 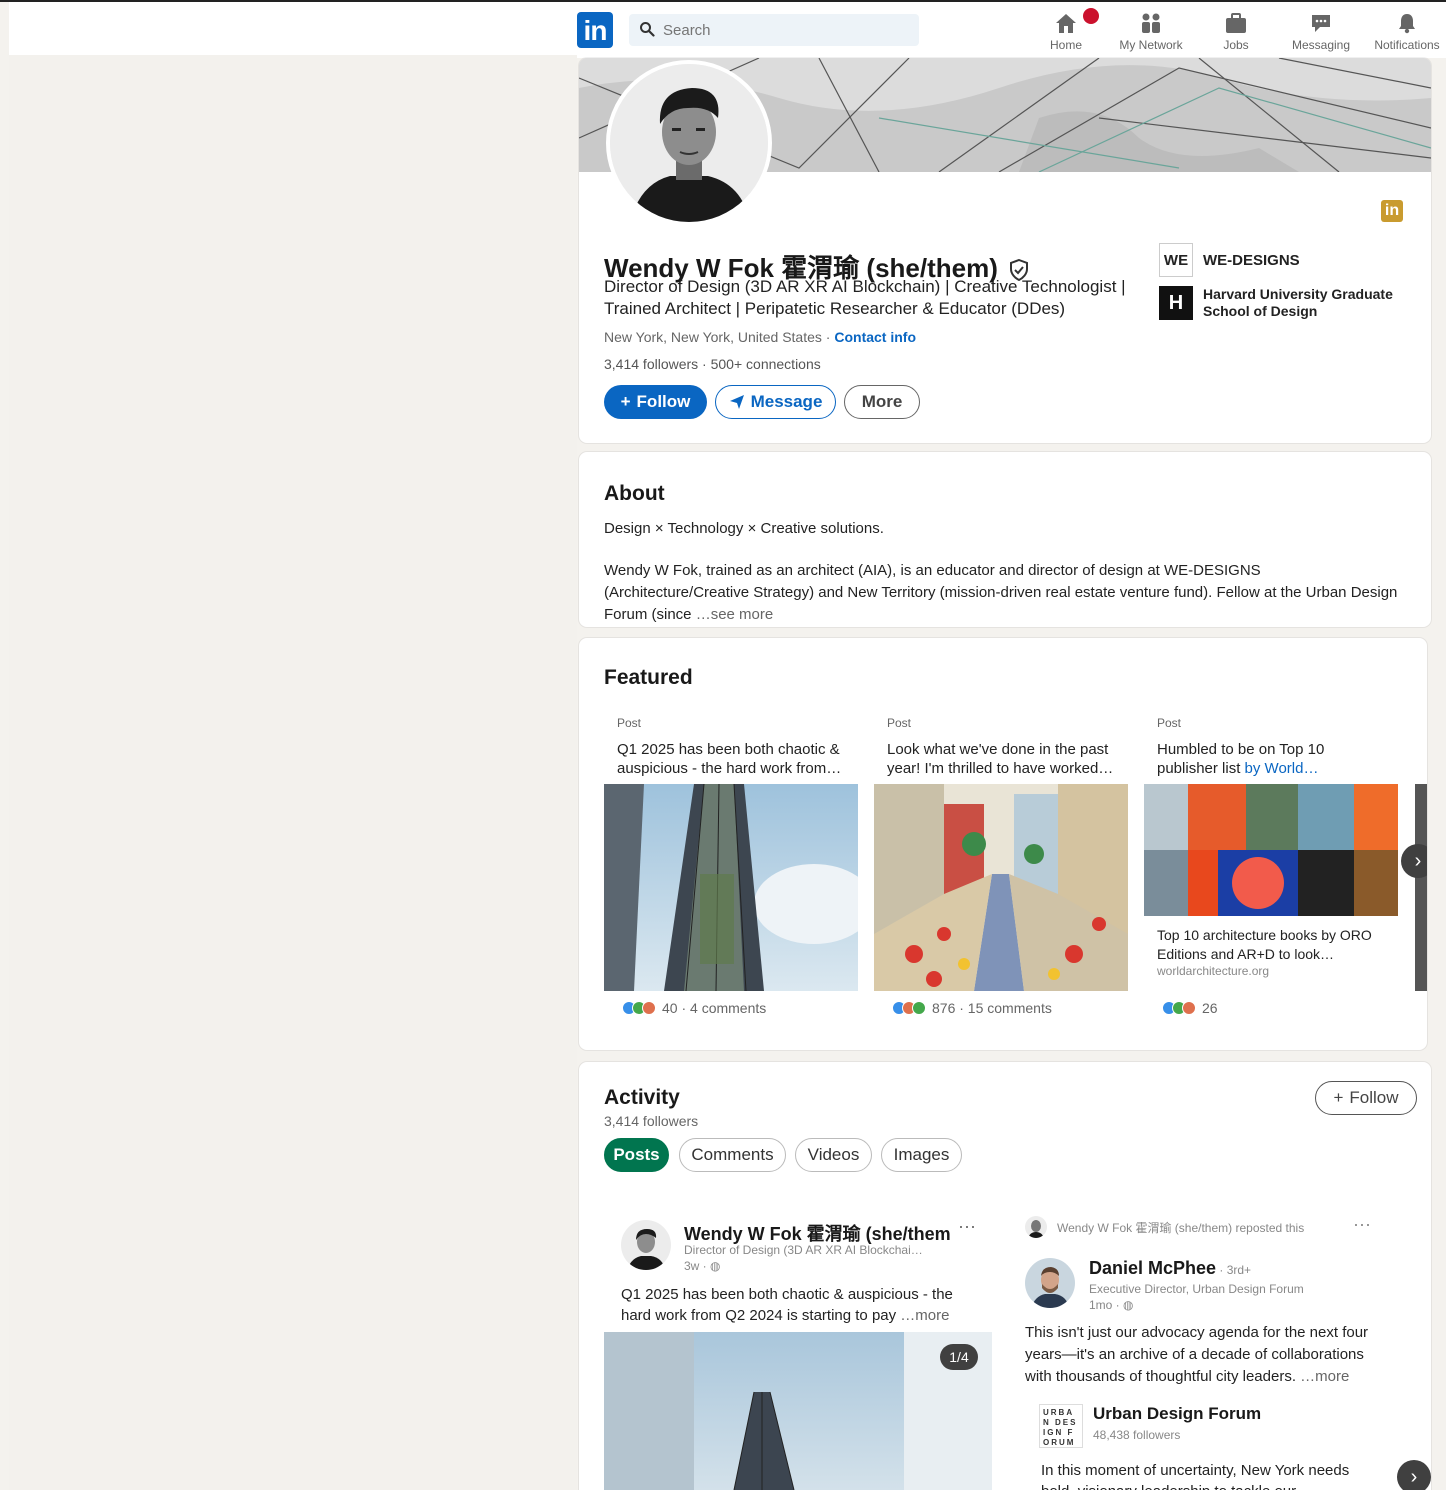 I want to click on premium-badge-icon: in, so click(x=1392, y=211).